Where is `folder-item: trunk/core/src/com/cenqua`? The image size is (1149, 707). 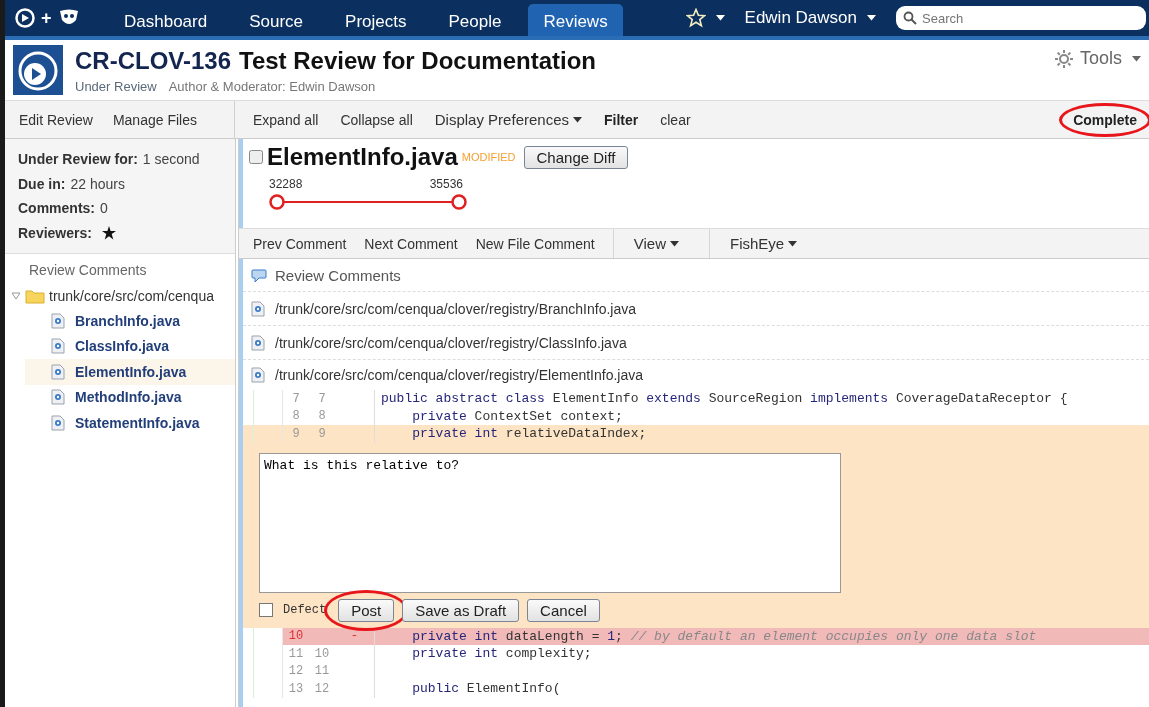
folder-item: trunk/core/src/com/cenqua is located at coordinates (120, 296).